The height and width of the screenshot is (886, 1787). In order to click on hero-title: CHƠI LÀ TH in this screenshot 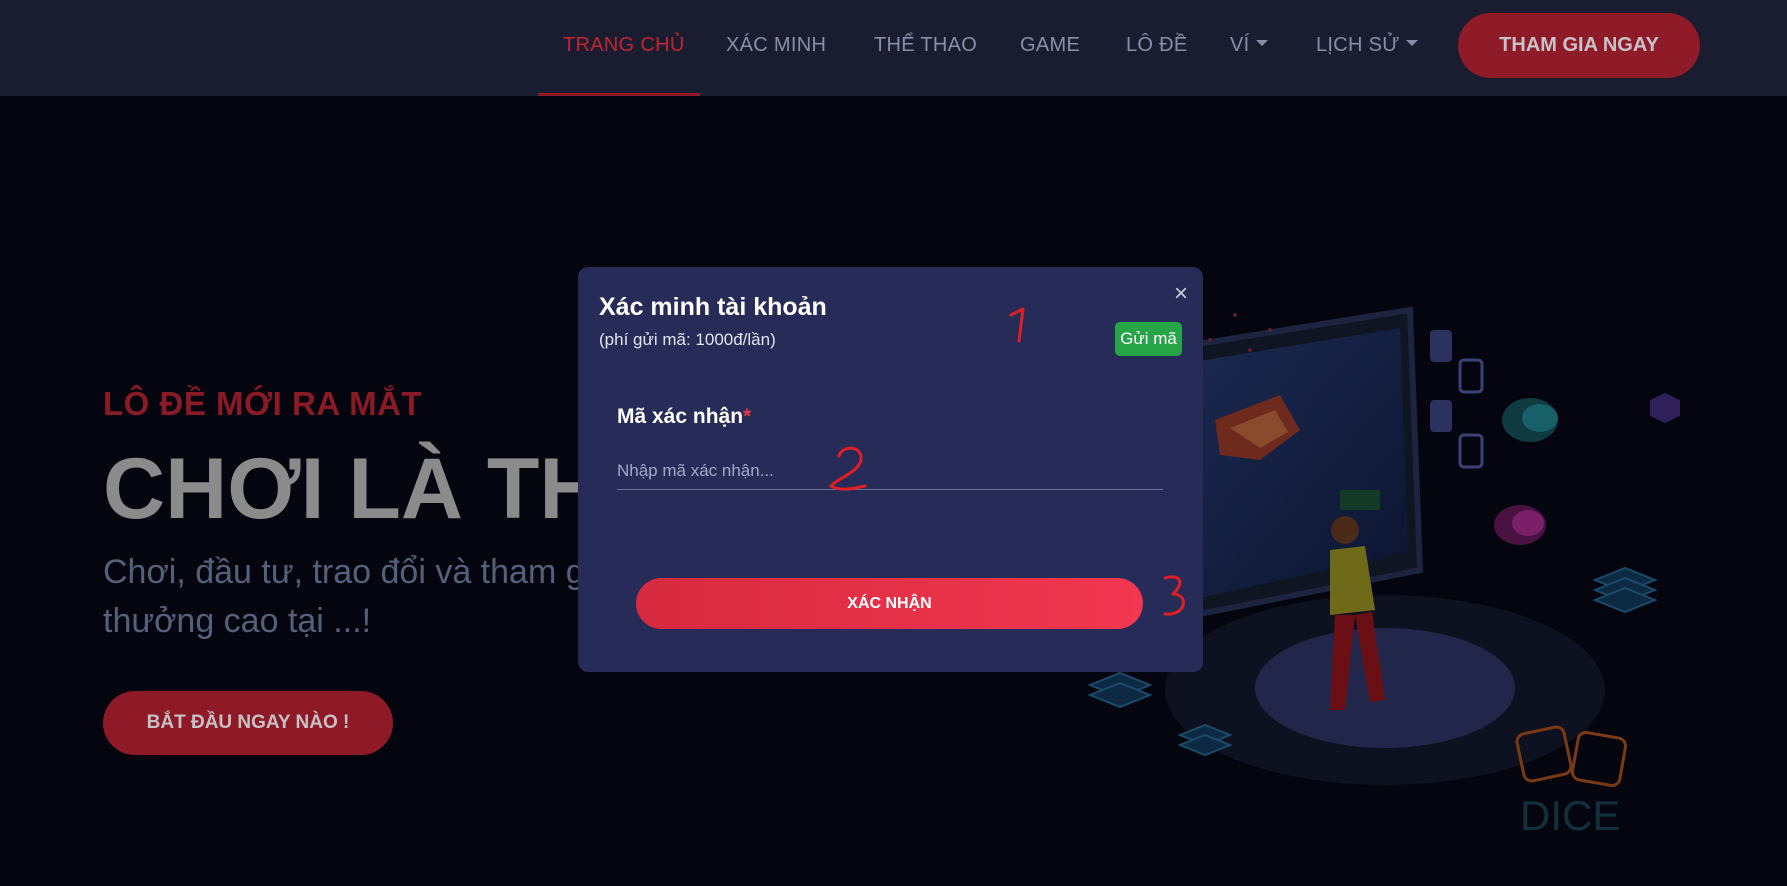, I will do `click(352, 489)`.